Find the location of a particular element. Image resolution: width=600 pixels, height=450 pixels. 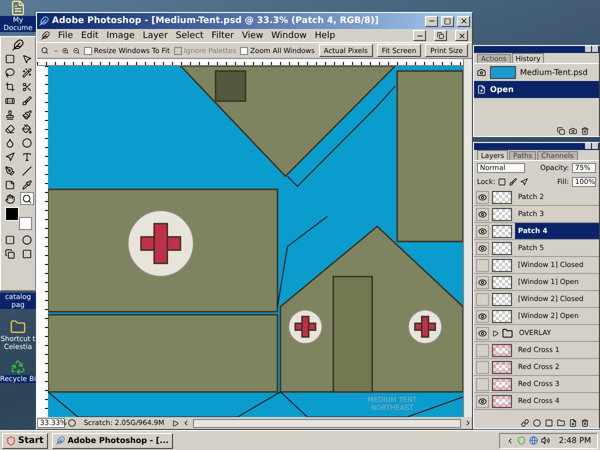

snapshot-name: Medium-Tent.psd is located at coordinates (554, 72).